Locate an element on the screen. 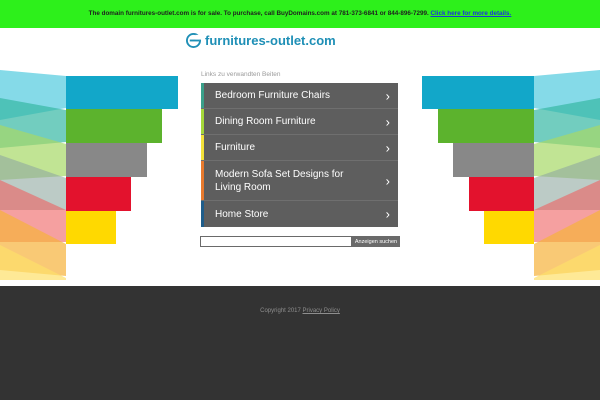  related-links-caption: Links zu verwandten Beiten is located at coordinates (241, 74).